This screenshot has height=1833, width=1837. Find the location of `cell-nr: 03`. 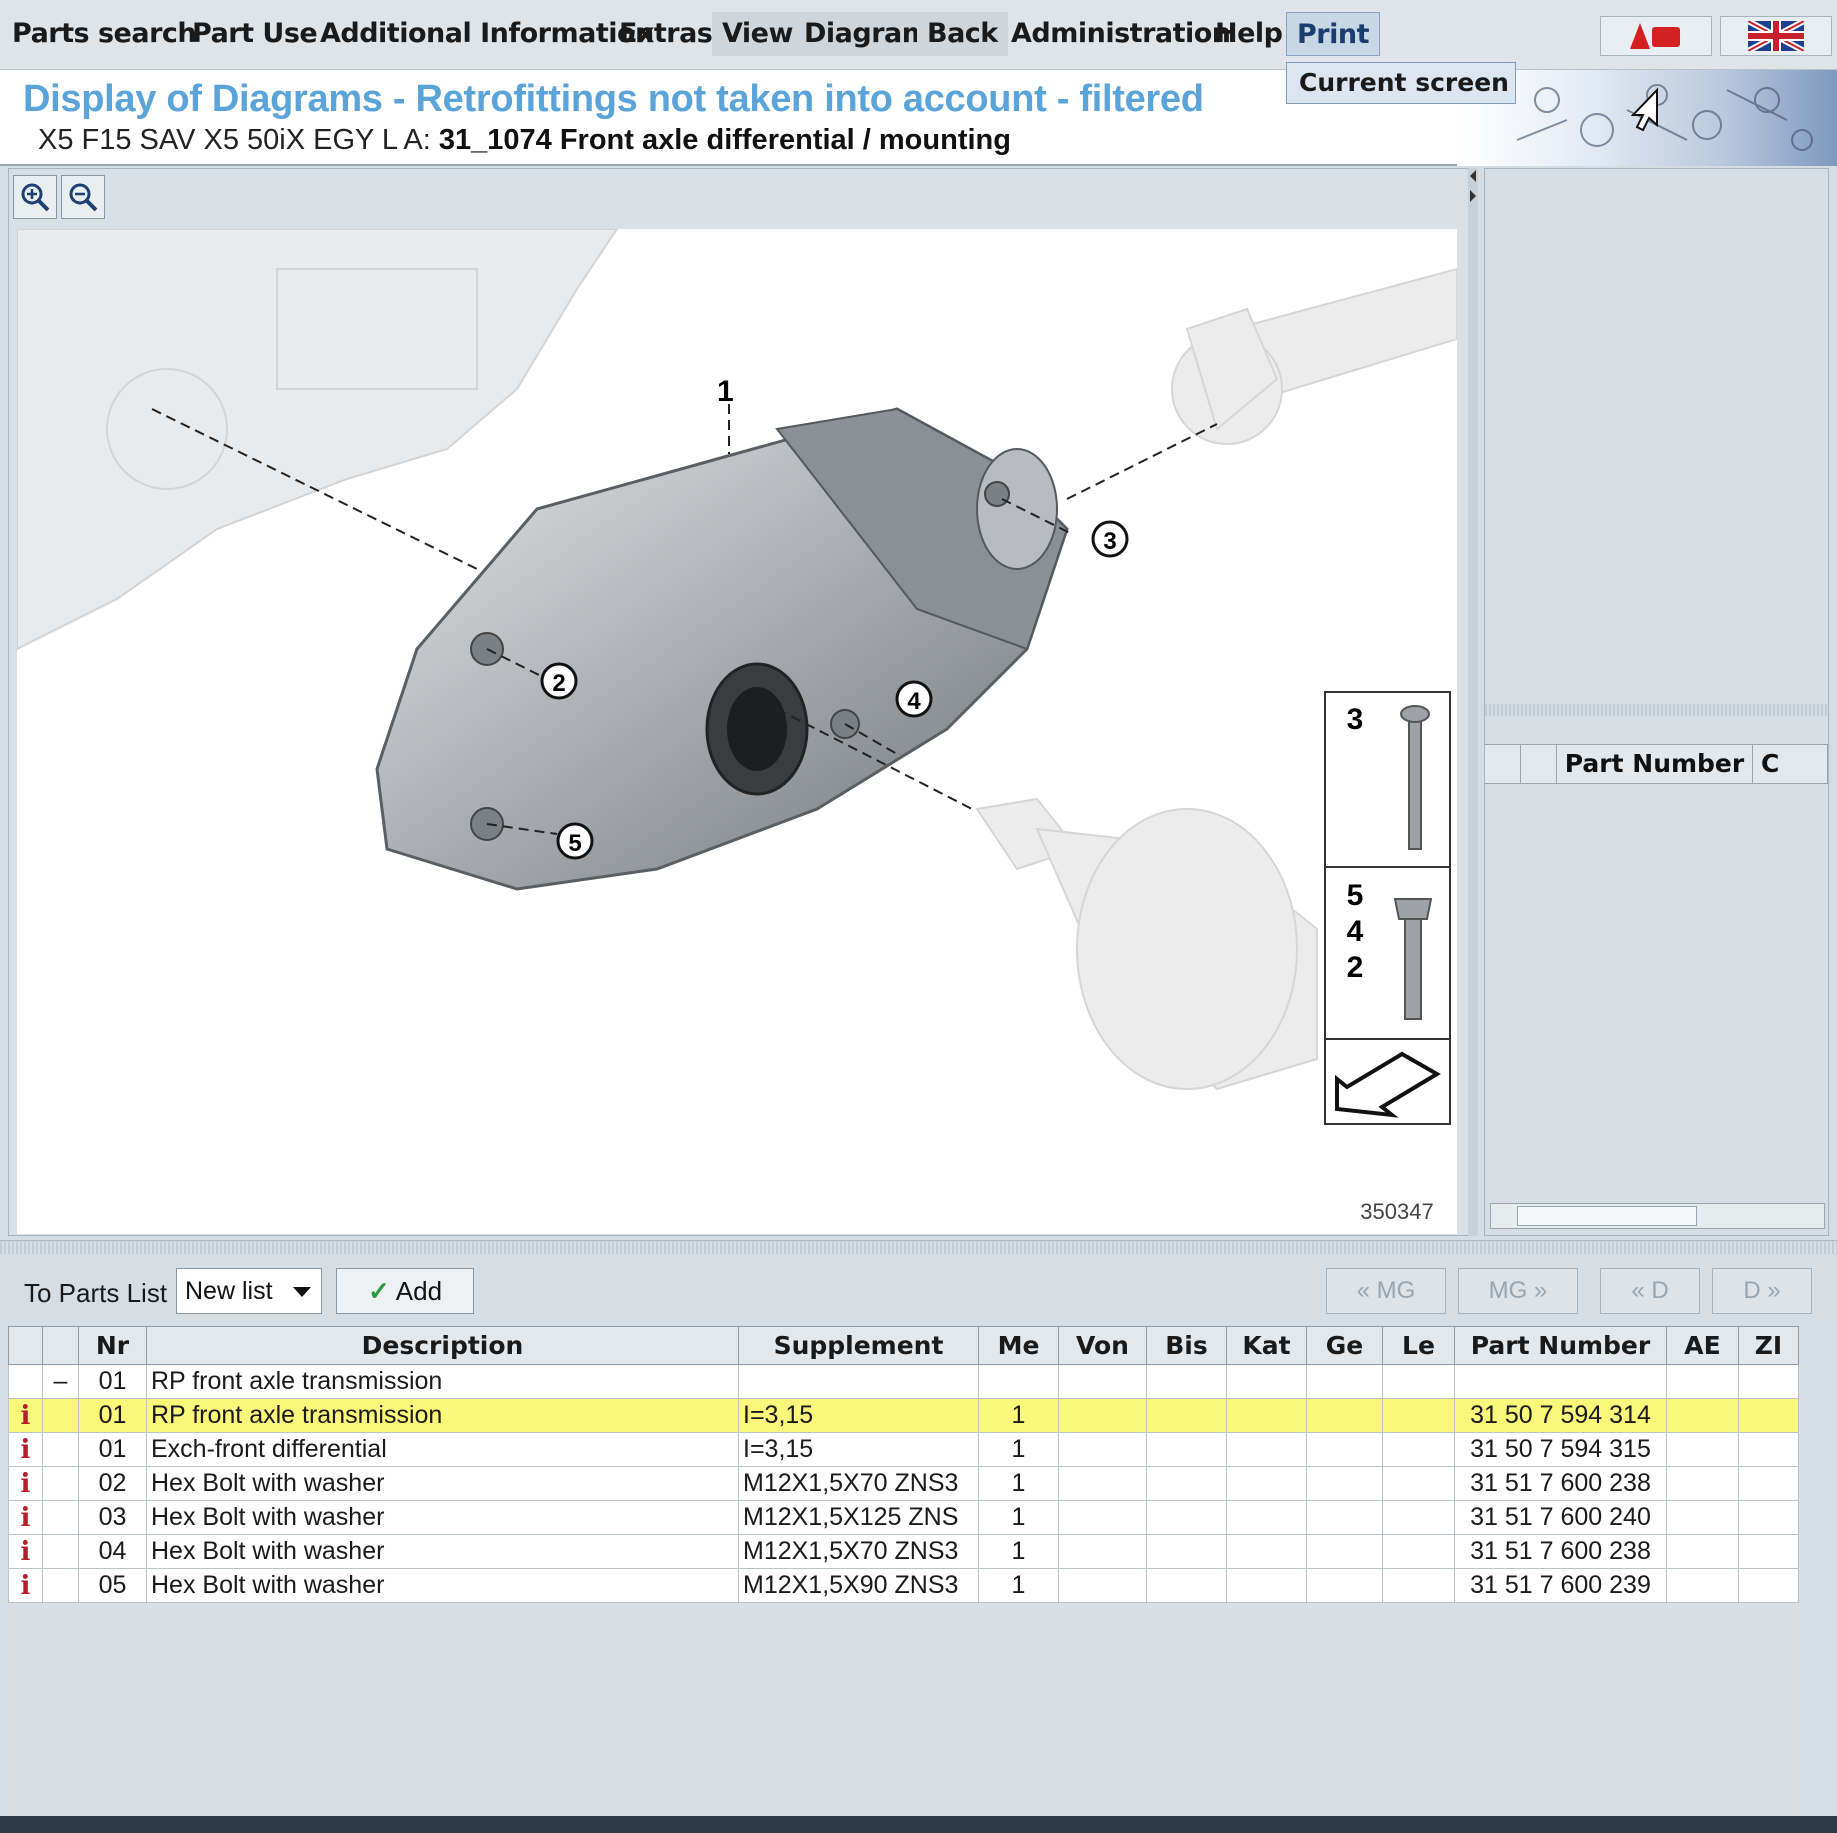

cell-nr: 03 is located at coordinates (112, 1517).